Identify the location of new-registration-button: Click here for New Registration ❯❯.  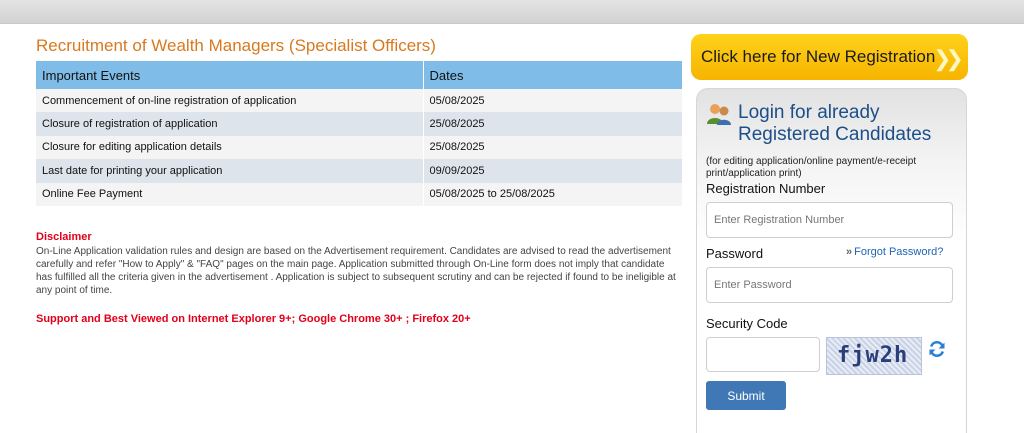
(829, 57).